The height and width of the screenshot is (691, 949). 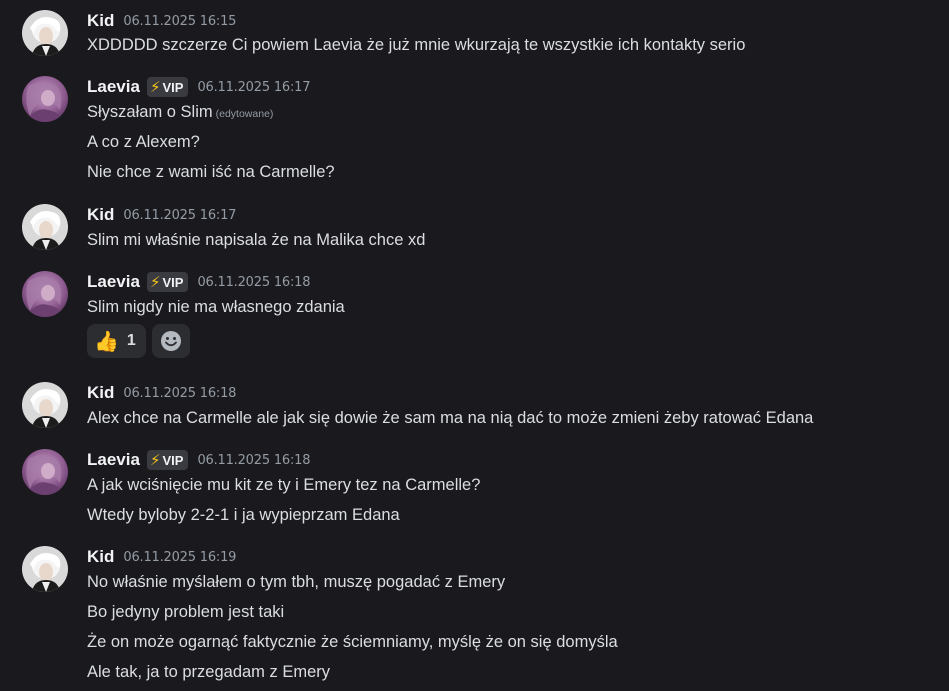 I want to click on message-text: A co z Alexem?, so click(x=143, y=142).